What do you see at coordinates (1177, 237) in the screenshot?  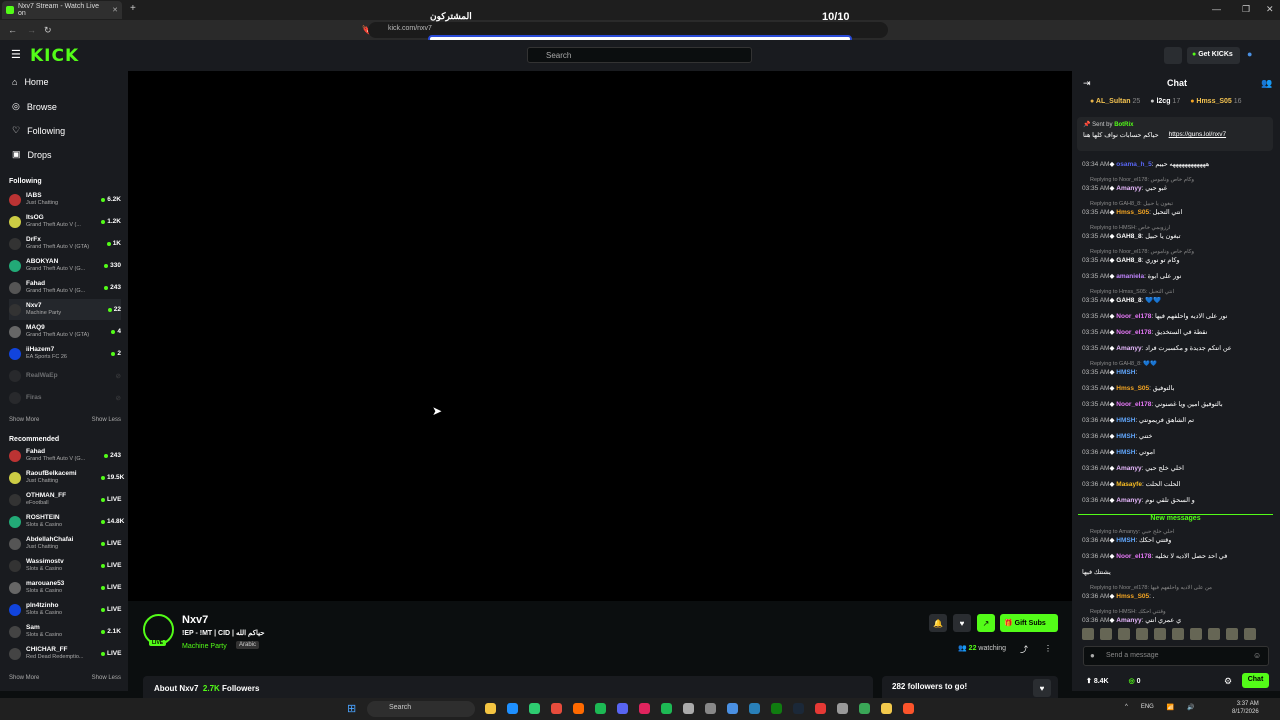 I see `chat-message: 03:35 AM◆ GAH8_8: تبغون يا حبيل` at bounding box center [1177, 237].